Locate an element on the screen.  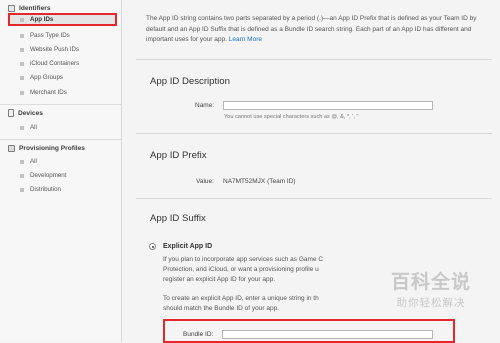
sidebar-item-pass-type-ids: Pass Type IDs is located at coordinates (62, 35).